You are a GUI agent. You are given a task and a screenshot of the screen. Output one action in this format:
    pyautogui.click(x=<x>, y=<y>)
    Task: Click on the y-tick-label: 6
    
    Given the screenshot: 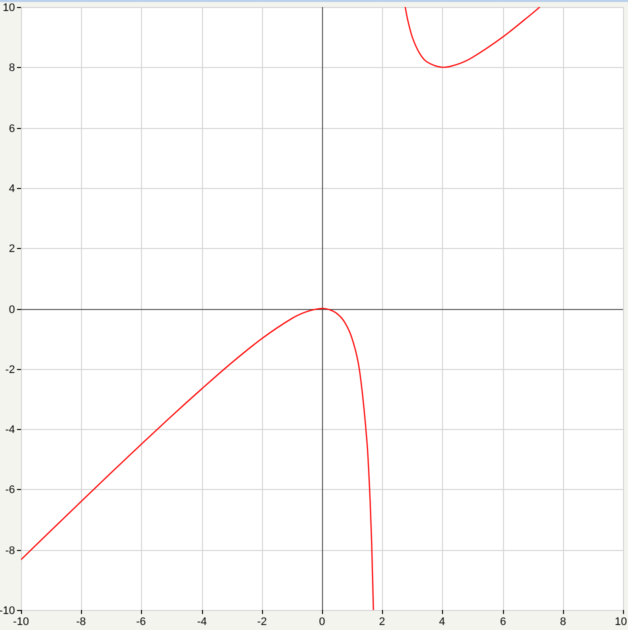 What is the action you would take?
    pyautogui.click(x=11, y=129)
    